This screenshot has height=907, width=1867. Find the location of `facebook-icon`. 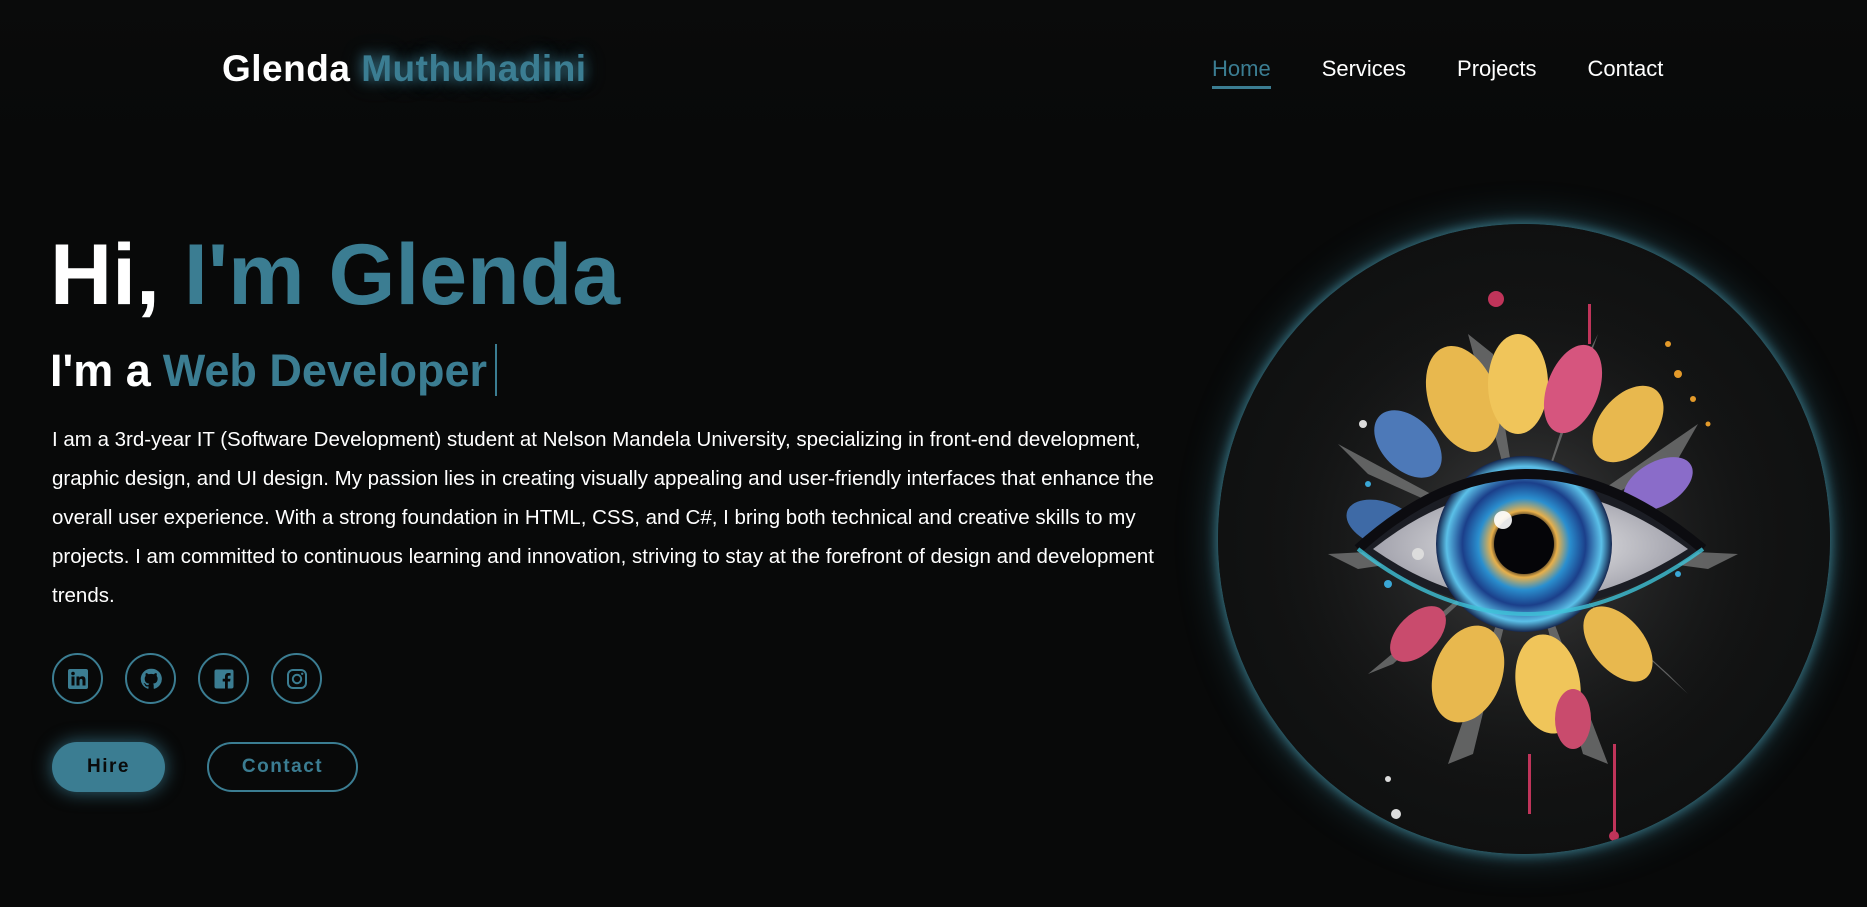

facebook-icon is located at coordinates (223, 678).